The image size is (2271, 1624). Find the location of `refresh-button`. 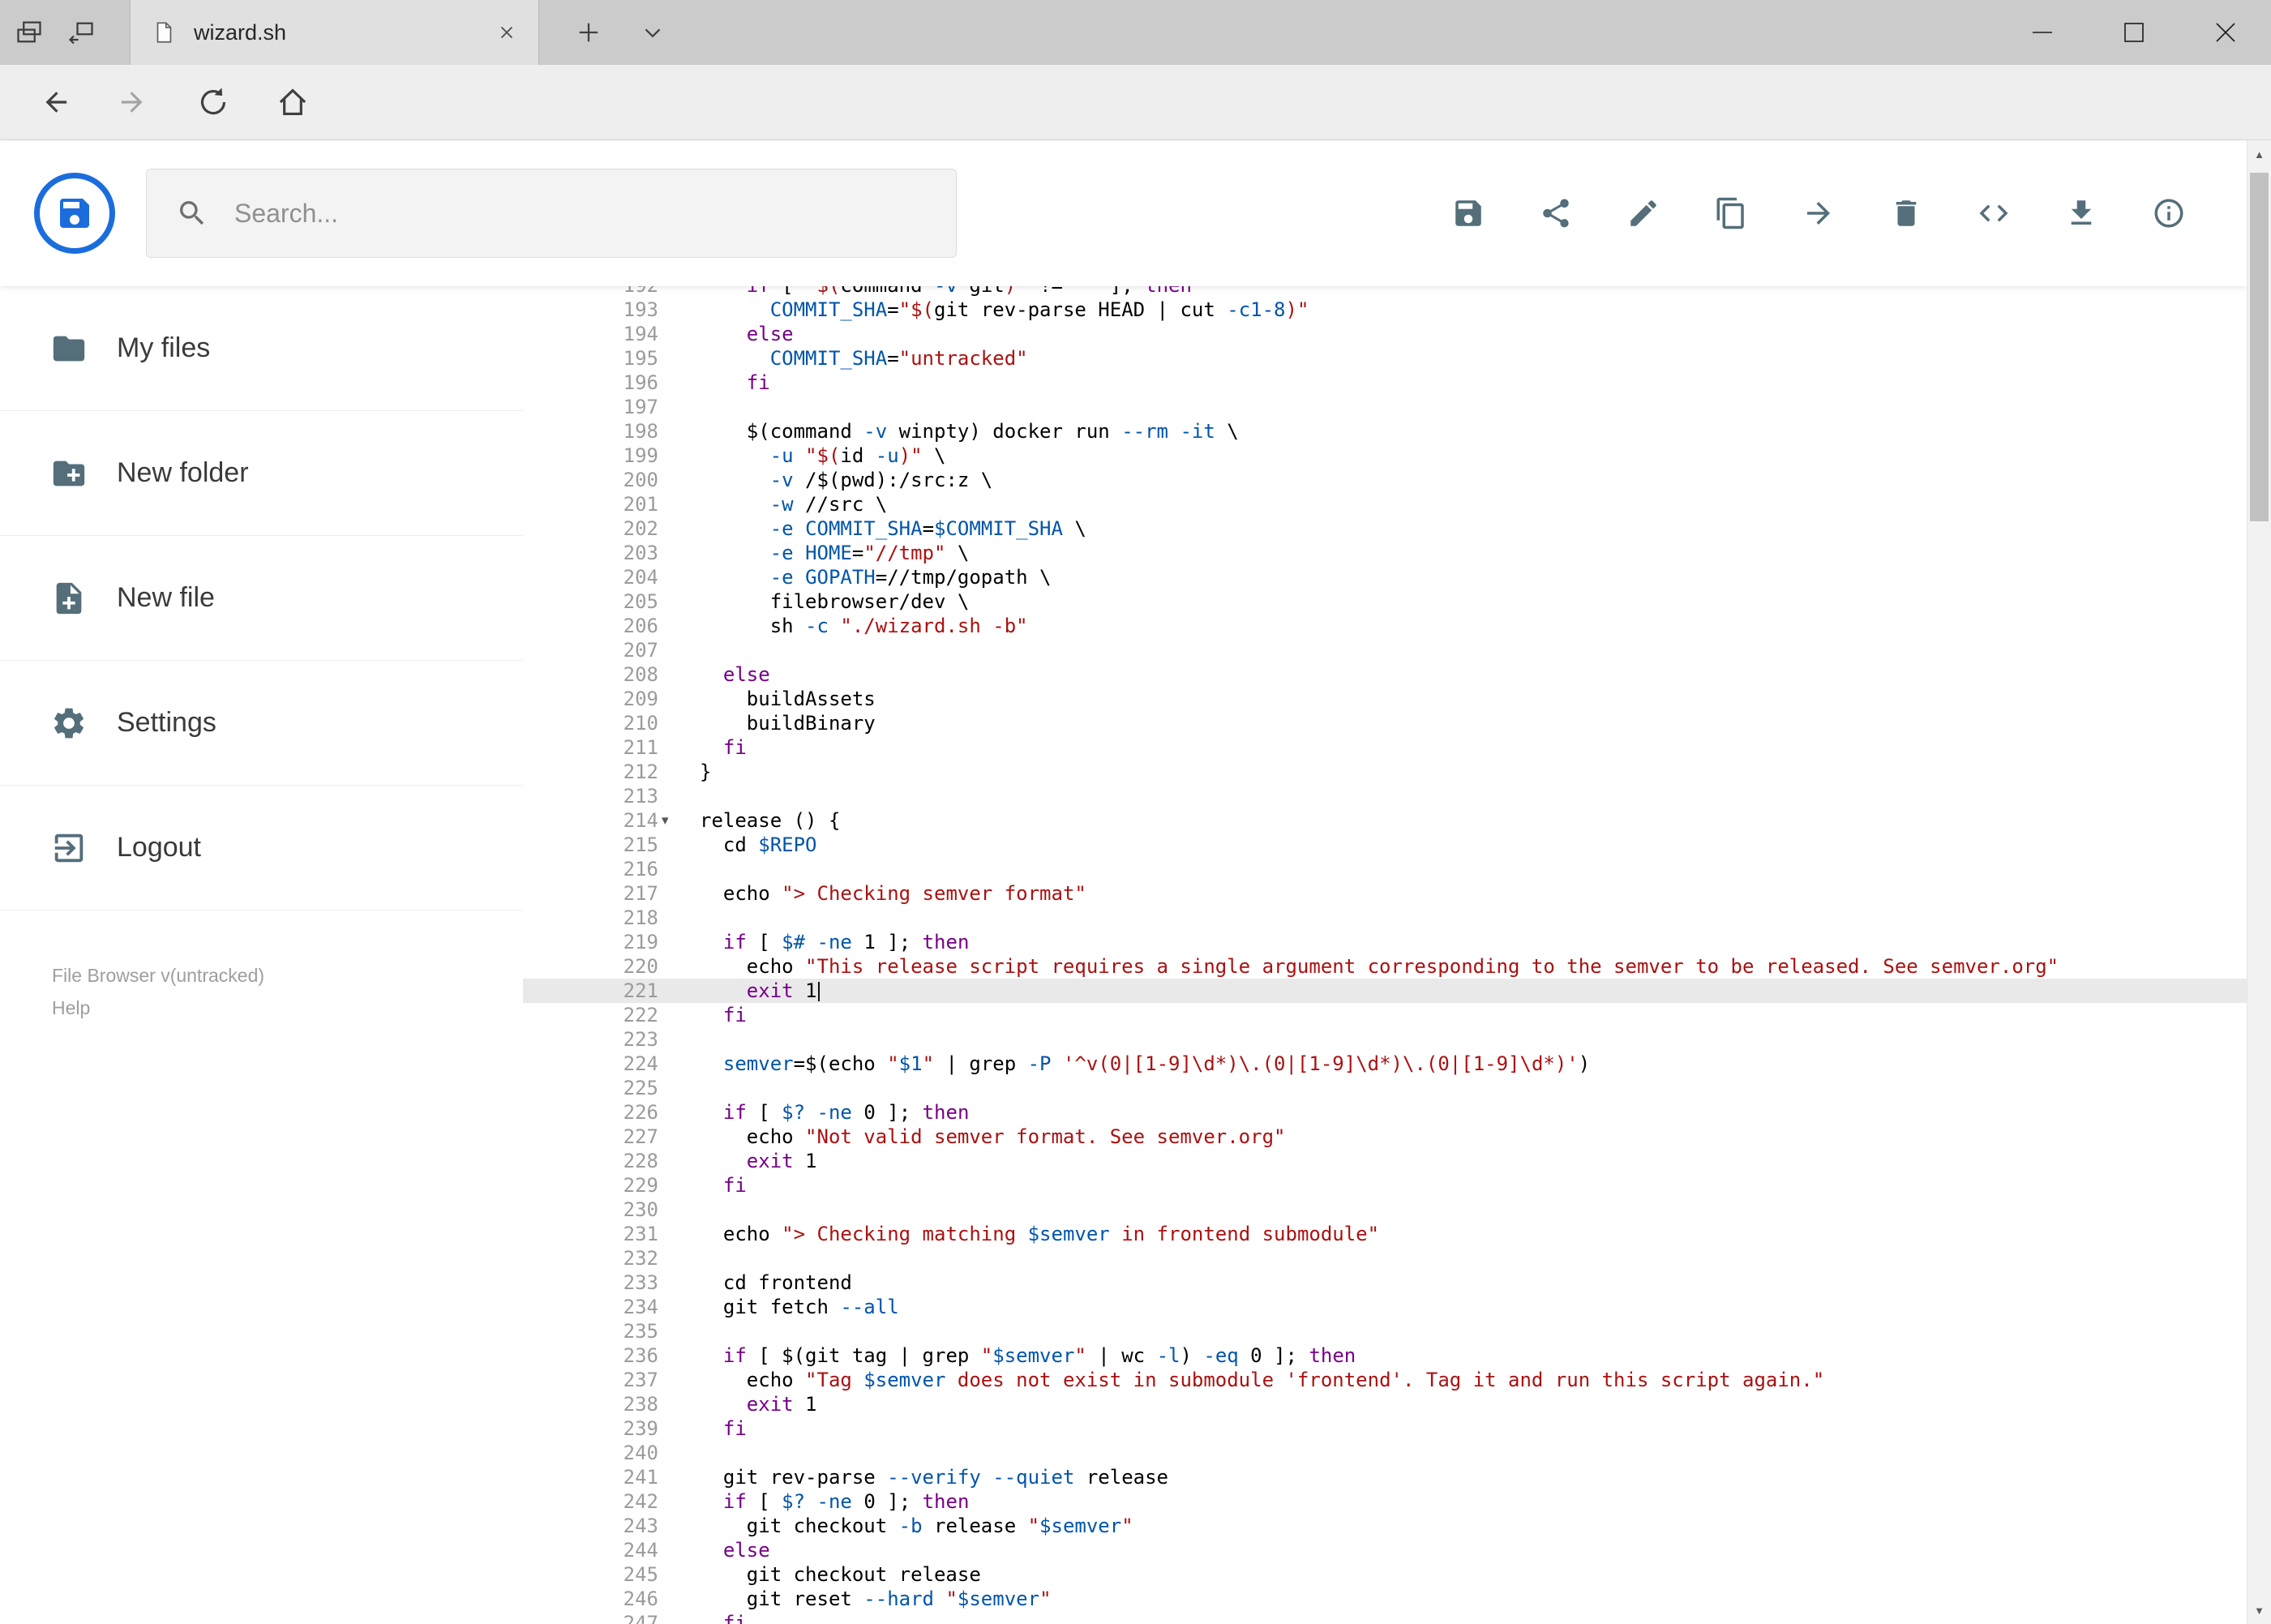

refresh-button is located at coordinates (213, 102).